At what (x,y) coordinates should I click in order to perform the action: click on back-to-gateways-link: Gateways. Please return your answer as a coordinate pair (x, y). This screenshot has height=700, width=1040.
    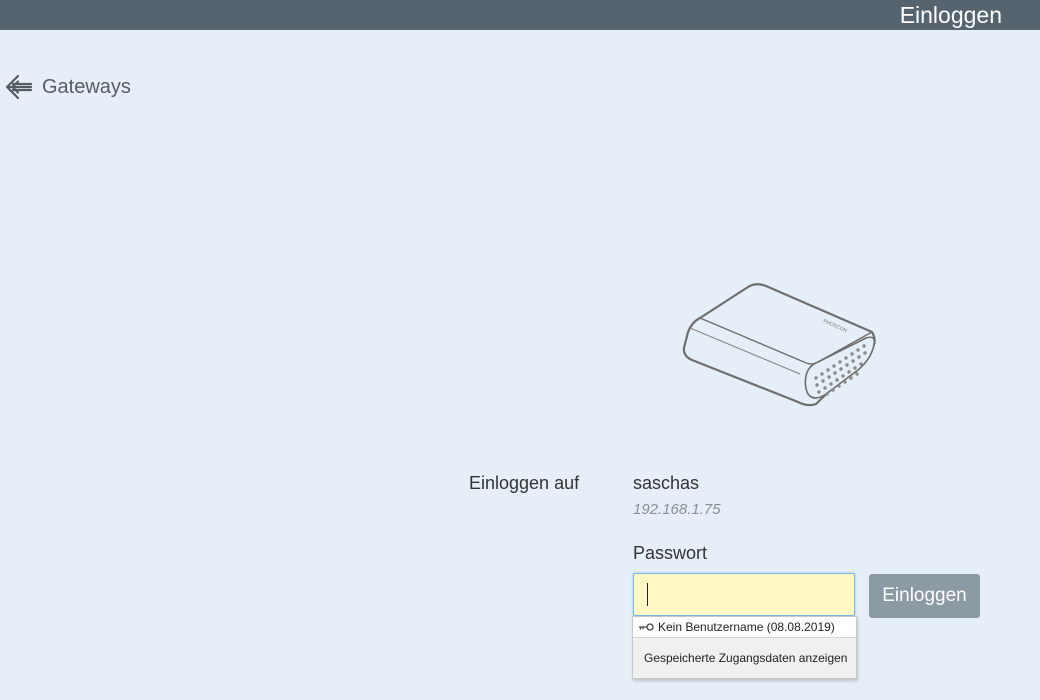
    Looking at the image, I should click on (68, 87).